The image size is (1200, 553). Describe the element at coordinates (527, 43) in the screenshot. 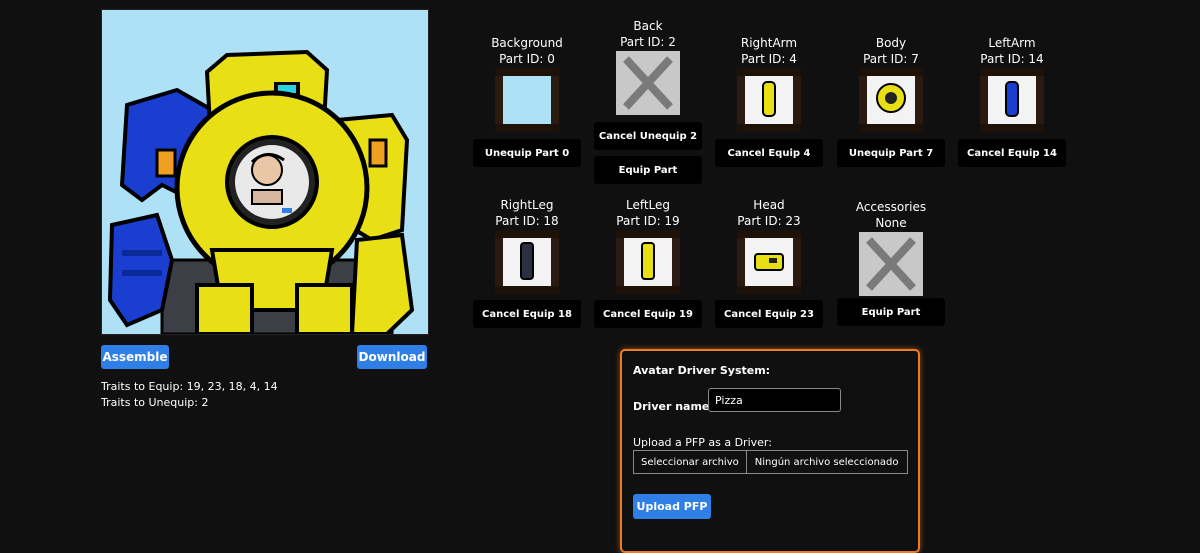

I see `part-name: Background` at that location.